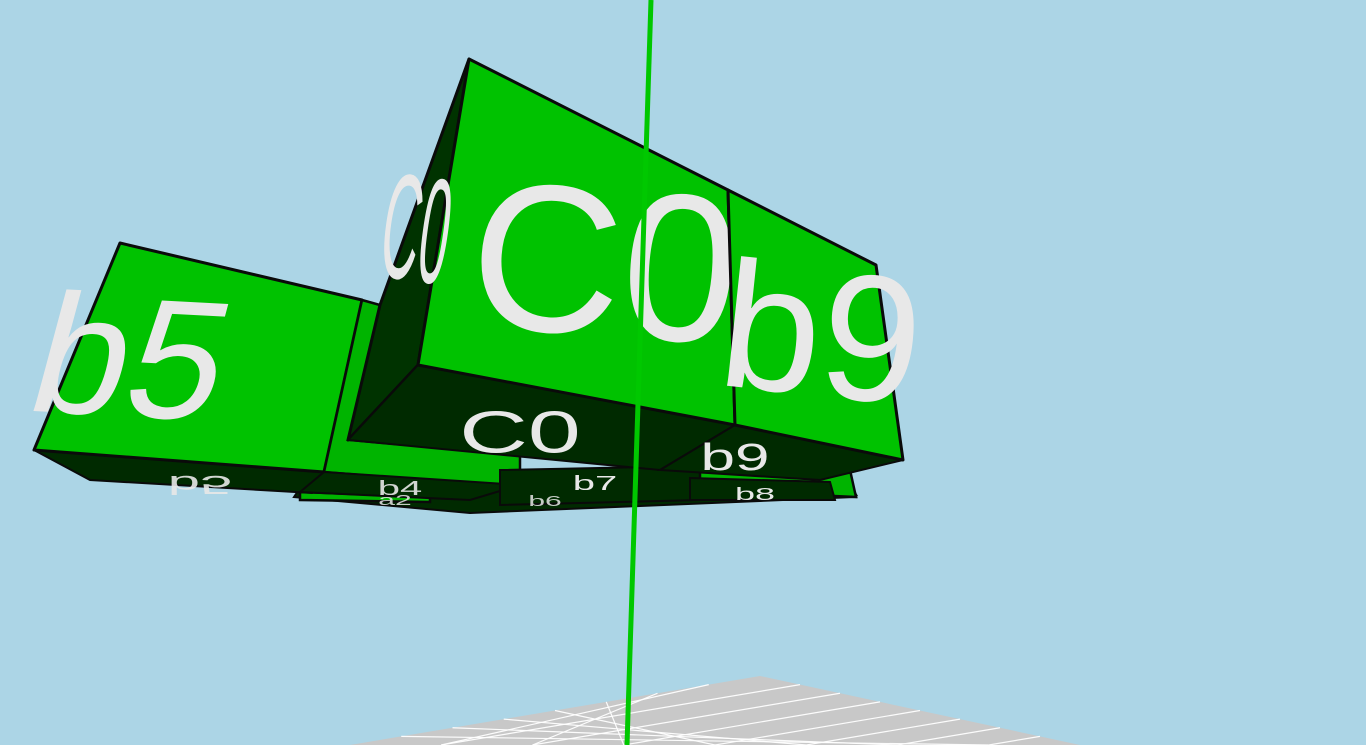  I want to click on block-b5: b5 b5, so click(188, 370).